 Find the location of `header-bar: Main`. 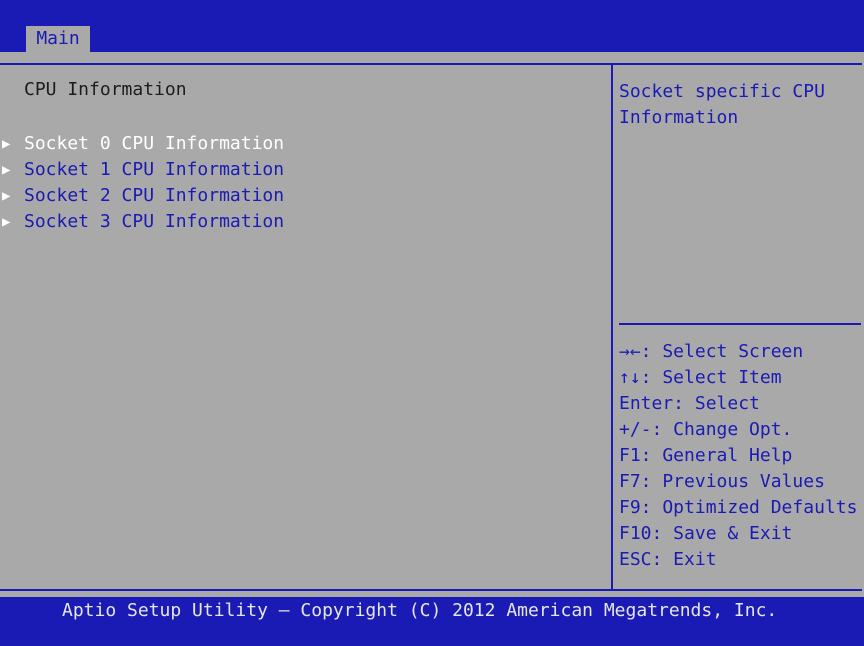

header-bar: Main is located at coordinates (432, 26).